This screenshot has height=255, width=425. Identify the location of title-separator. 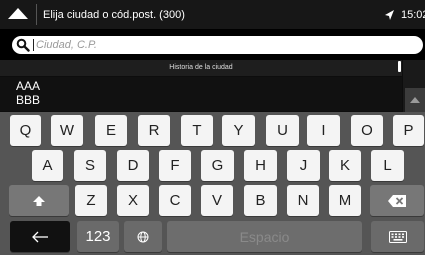
(36, 14).